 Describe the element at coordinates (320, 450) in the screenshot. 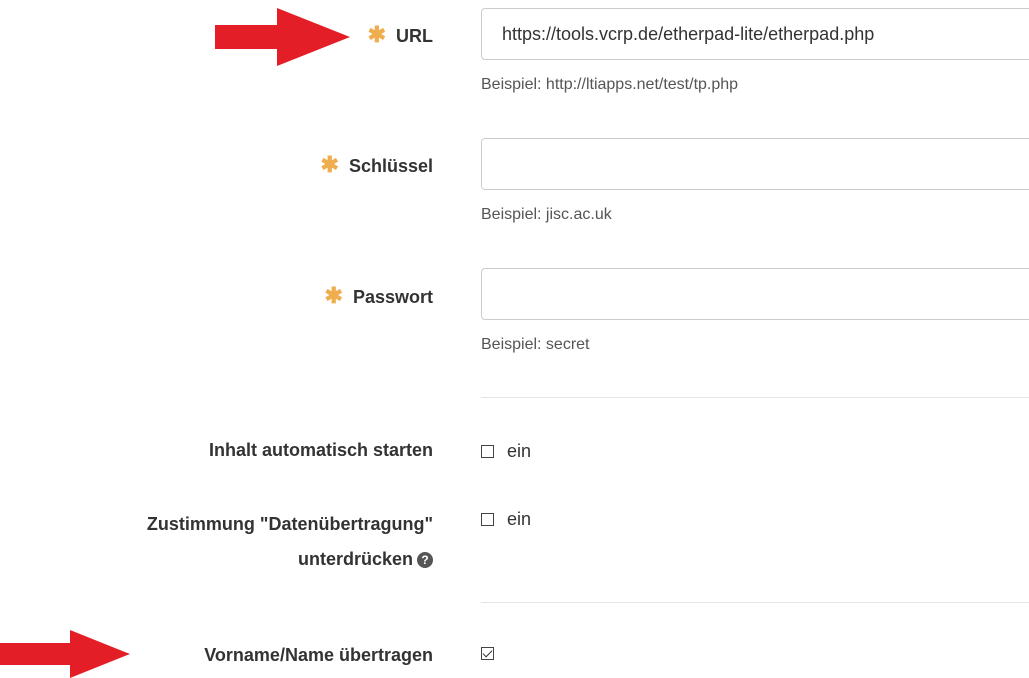

I see `autostart-label: Inhalt automatisch starten` at that location.